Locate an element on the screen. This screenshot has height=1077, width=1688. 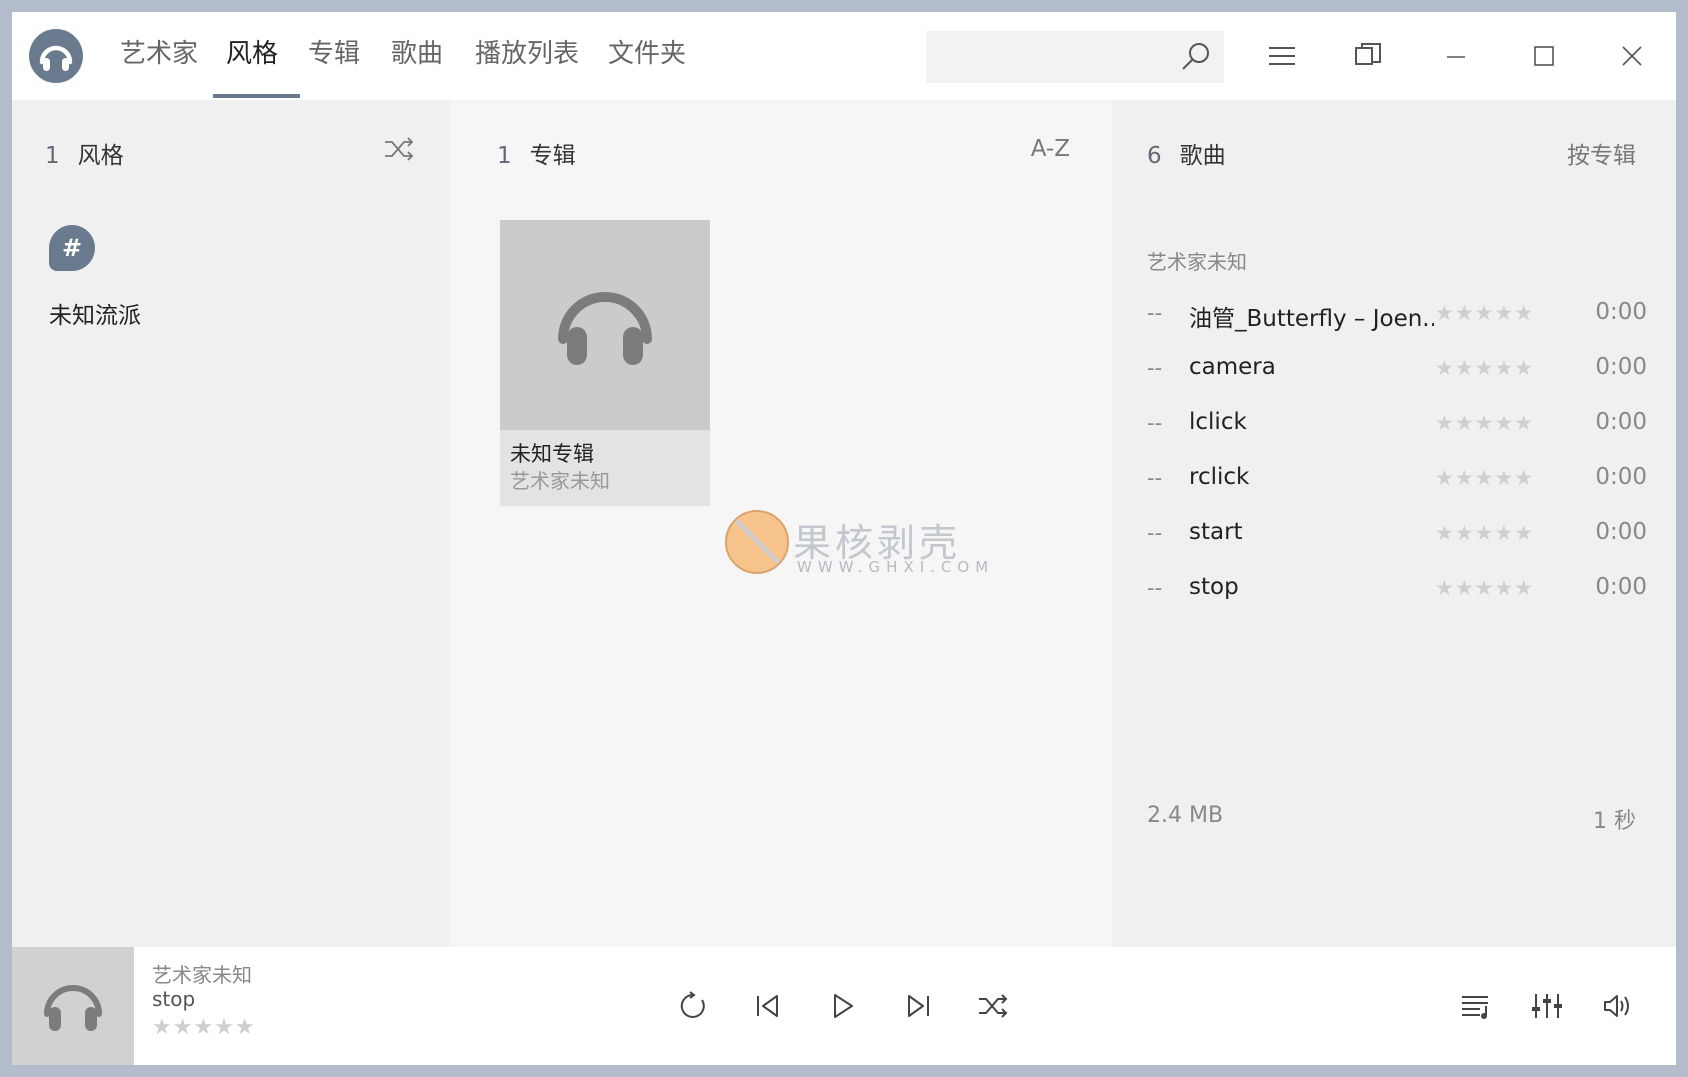
song-row: -- 油管_Butterfly – Joen... ★★★★★ 0:00 is located at coordinates (1397, 315).